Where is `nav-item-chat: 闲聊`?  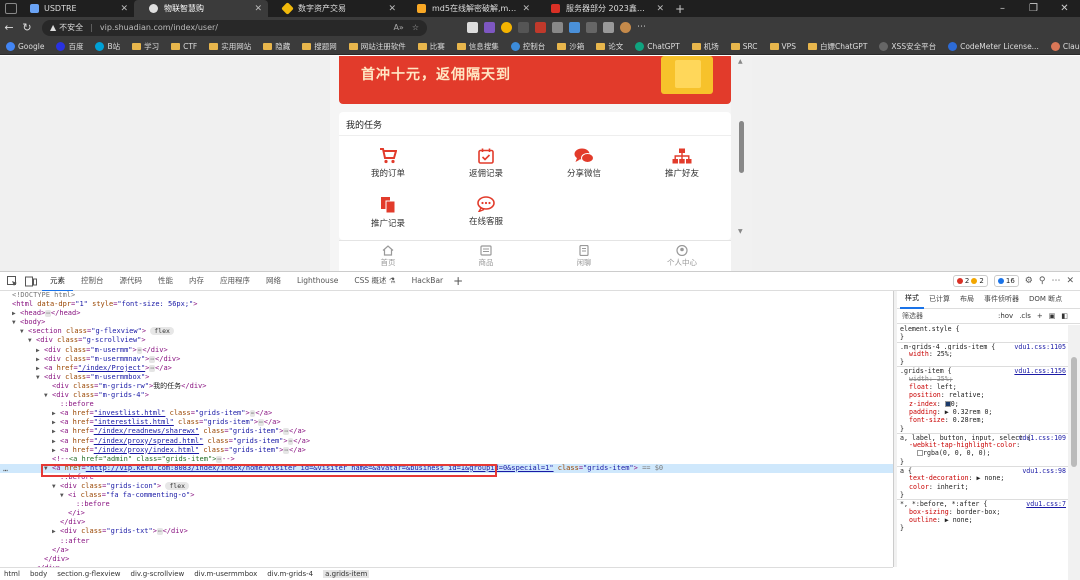
nav-item-chat: 闲聊 is located at coordinates (584, 256).